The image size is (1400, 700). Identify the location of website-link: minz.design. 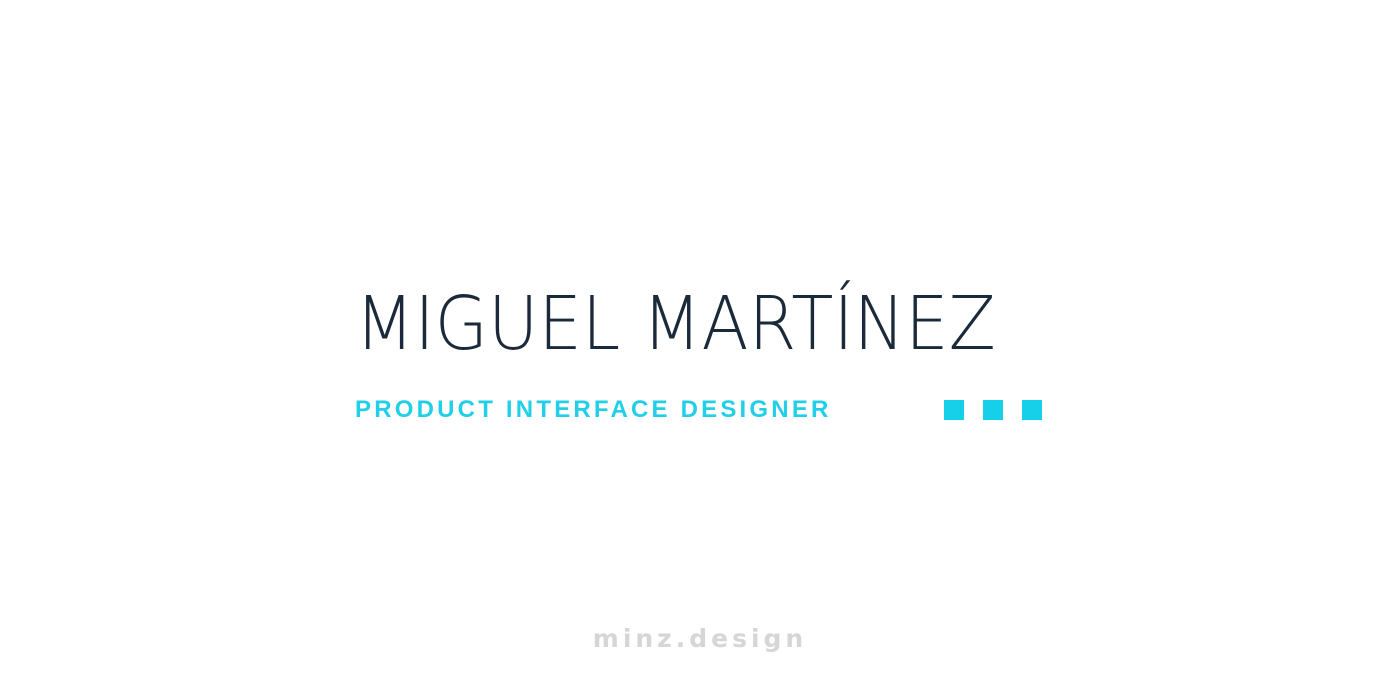
(700, 639).